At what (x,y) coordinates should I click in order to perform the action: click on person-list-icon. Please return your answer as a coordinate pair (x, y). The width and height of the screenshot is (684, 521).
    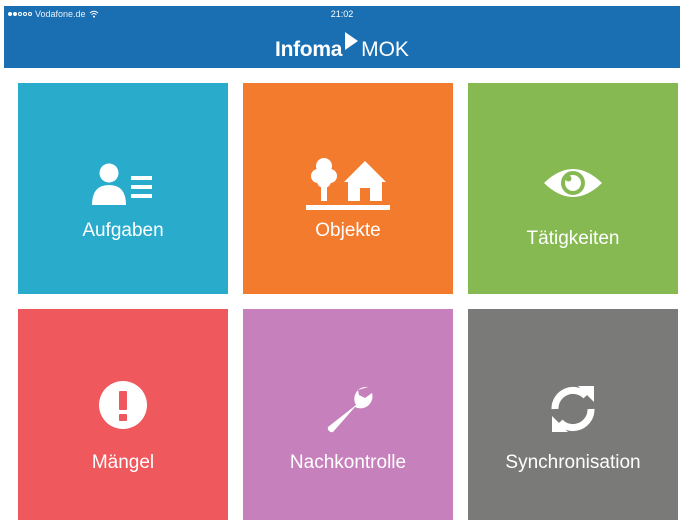
    Looking at the image, I should click on (123, 185).